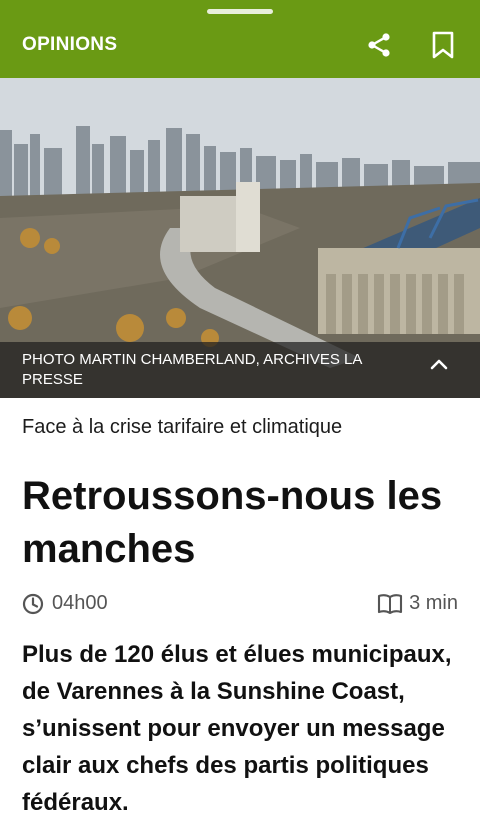 The height and width of the screenshot is (831, 480). I want to click on publish-time: 04h00, so click(65, 603).